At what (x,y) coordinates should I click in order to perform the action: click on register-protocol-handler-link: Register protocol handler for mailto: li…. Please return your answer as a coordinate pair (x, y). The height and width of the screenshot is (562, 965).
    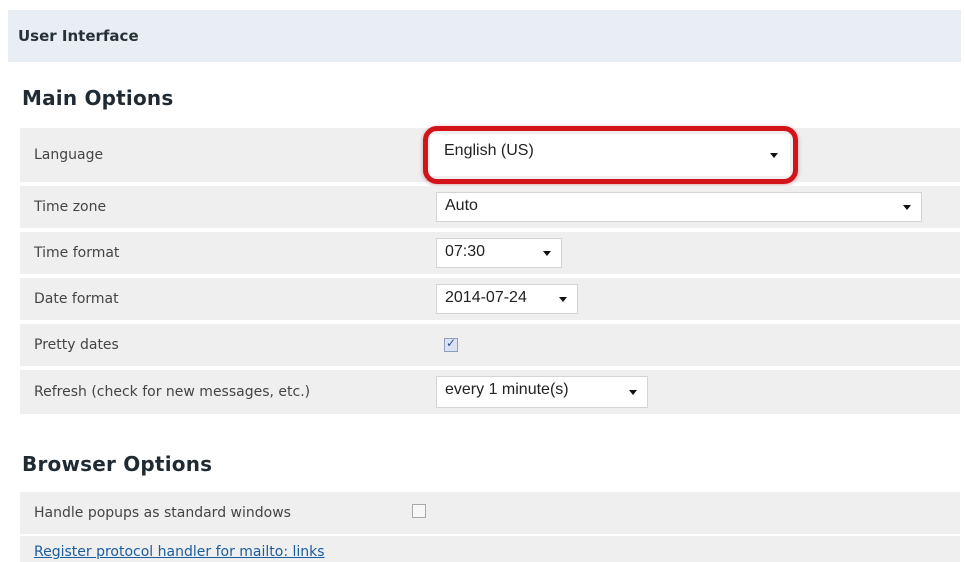
    Looking at the image, I should click on (179, 552).